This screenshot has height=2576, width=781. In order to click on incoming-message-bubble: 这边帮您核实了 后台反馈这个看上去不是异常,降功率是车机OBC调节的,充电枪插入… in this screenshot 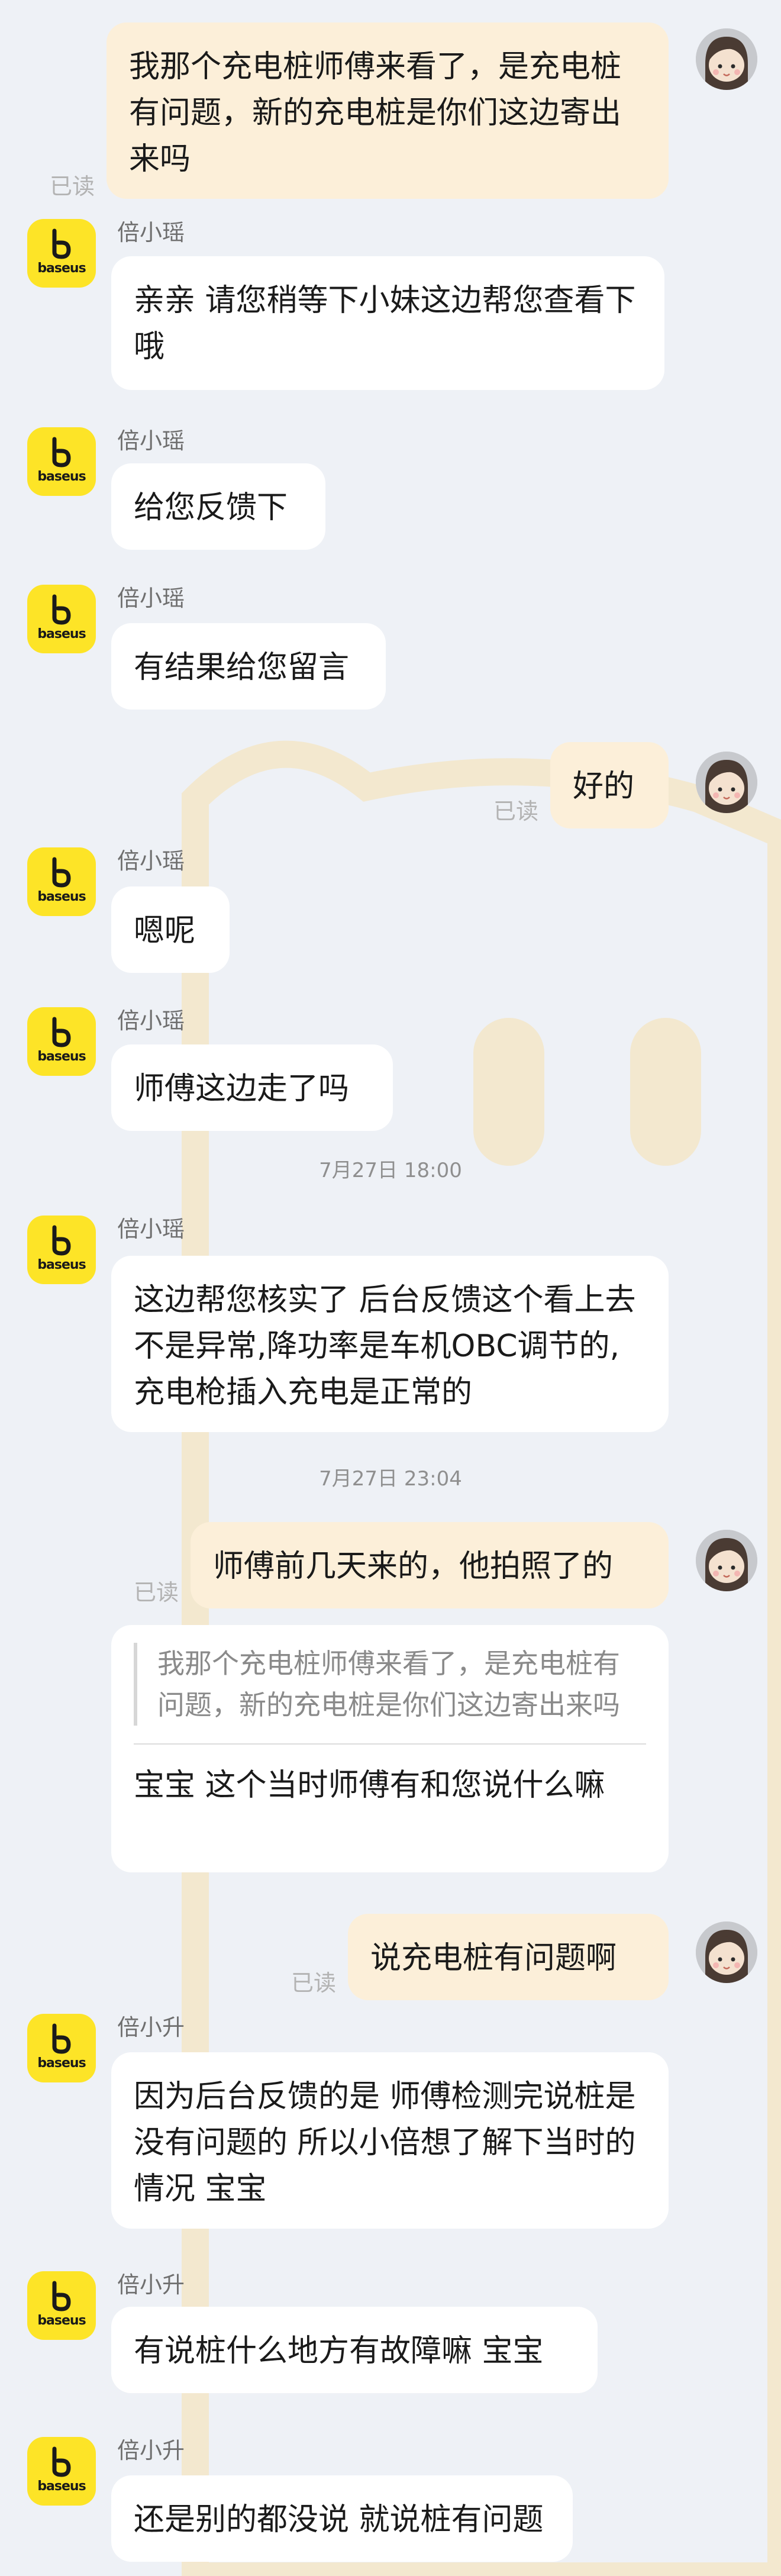, I will do `click(390, 1344)`.